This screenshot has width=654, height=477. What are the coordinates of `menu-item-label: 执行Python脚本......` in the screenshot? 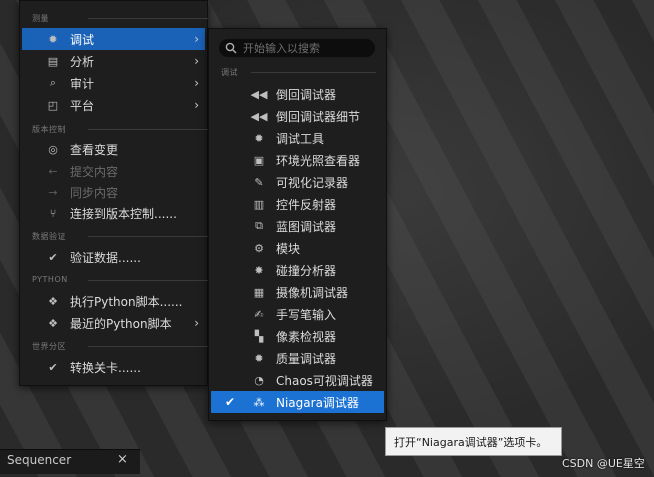 It's located at (126, 301).